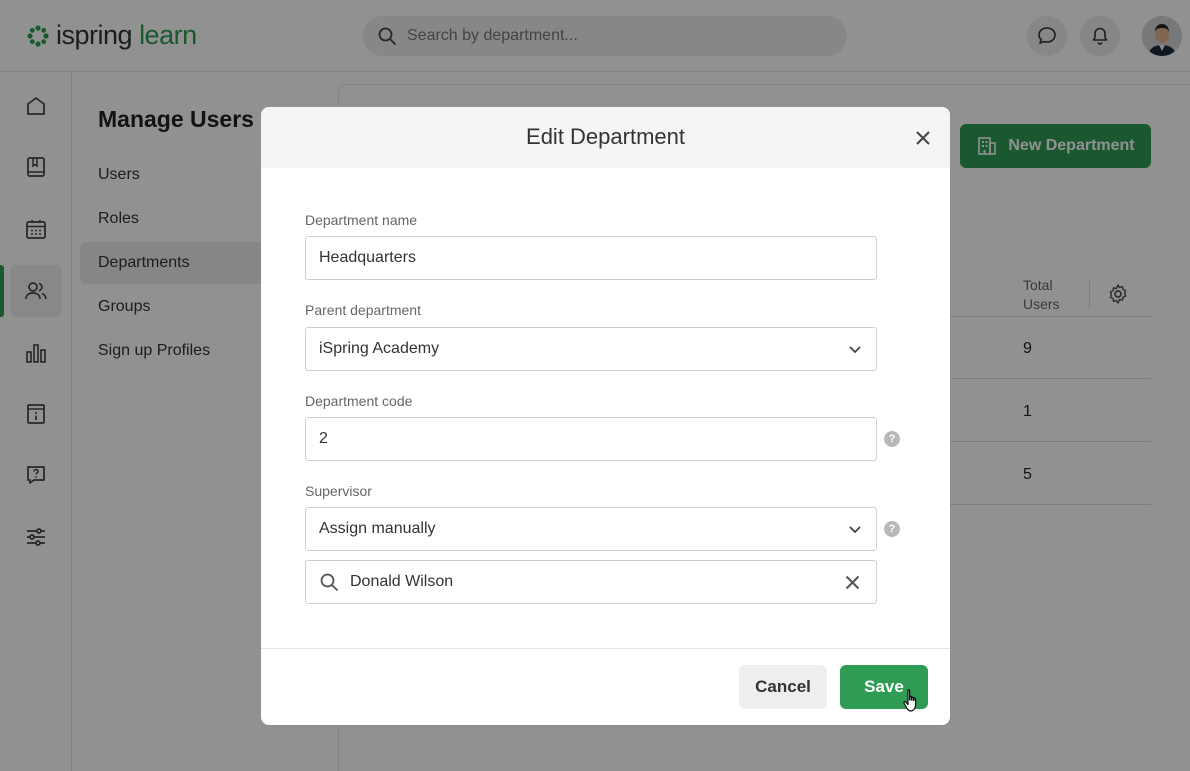  I want to click on dialog-header: Edit Department, so click(605, 137).